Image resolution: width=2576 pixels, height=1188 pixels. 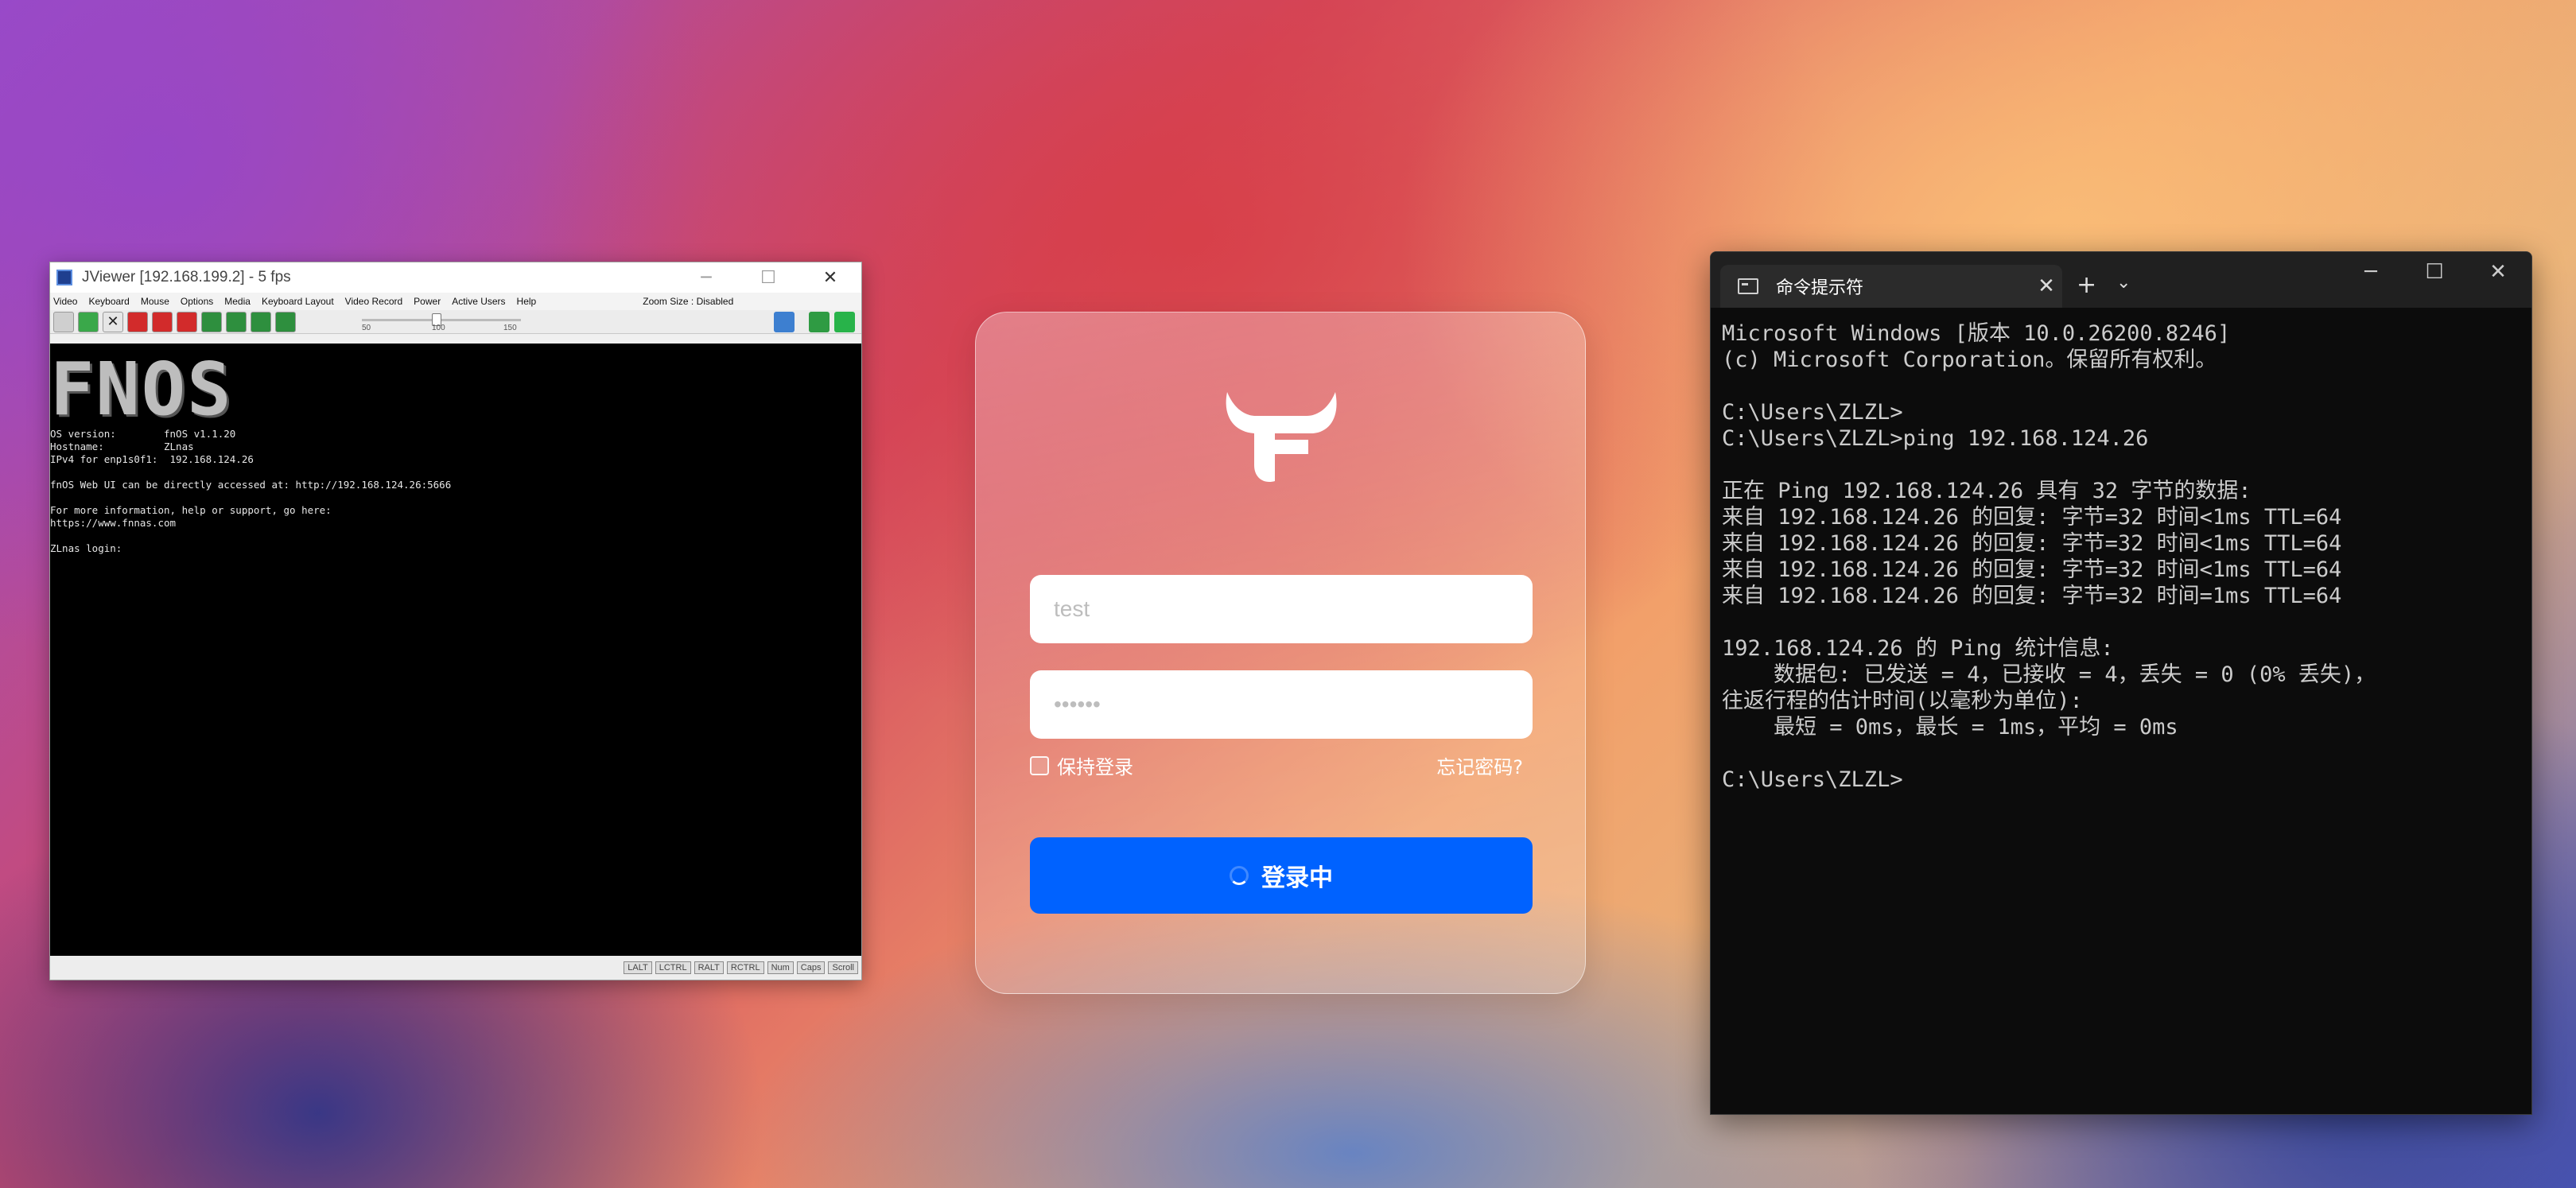 What do you see at coordinates (811, 967) in the screenshot?
I see `key-caps: Caps` at bounding box center [811, 967].